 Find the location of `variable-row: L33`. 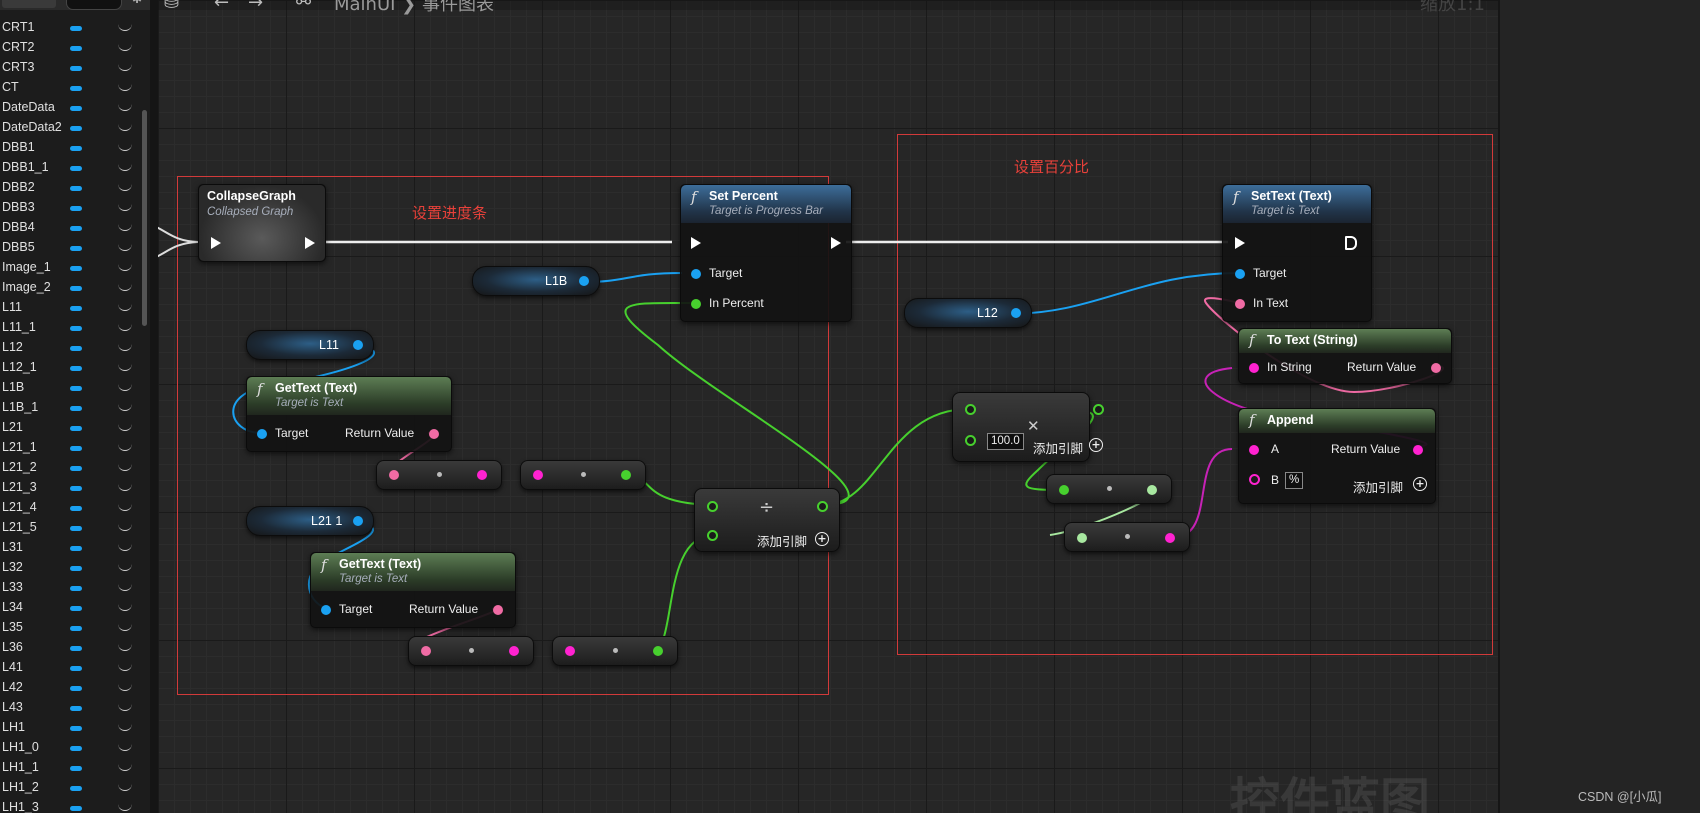

variable-row: L33 is located at coordinates (70, 588).